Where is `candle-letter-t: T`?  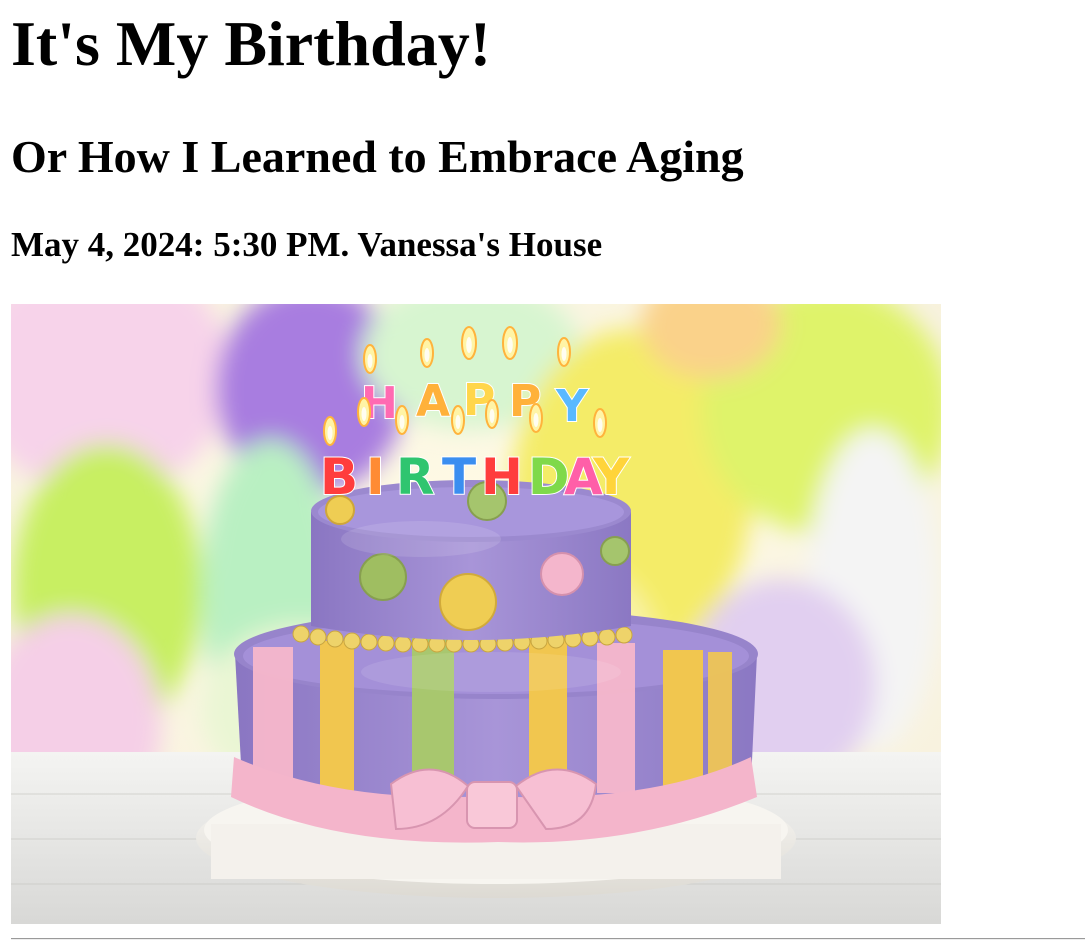 candle-letter-t: T is located at coordinates (459, 477).